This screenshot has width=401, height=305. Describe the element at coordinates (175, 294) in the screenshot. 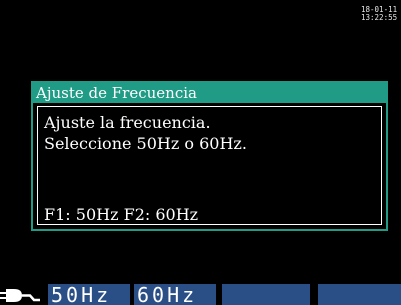

I see `softkey-60hz-button: 60Hz` at that location.